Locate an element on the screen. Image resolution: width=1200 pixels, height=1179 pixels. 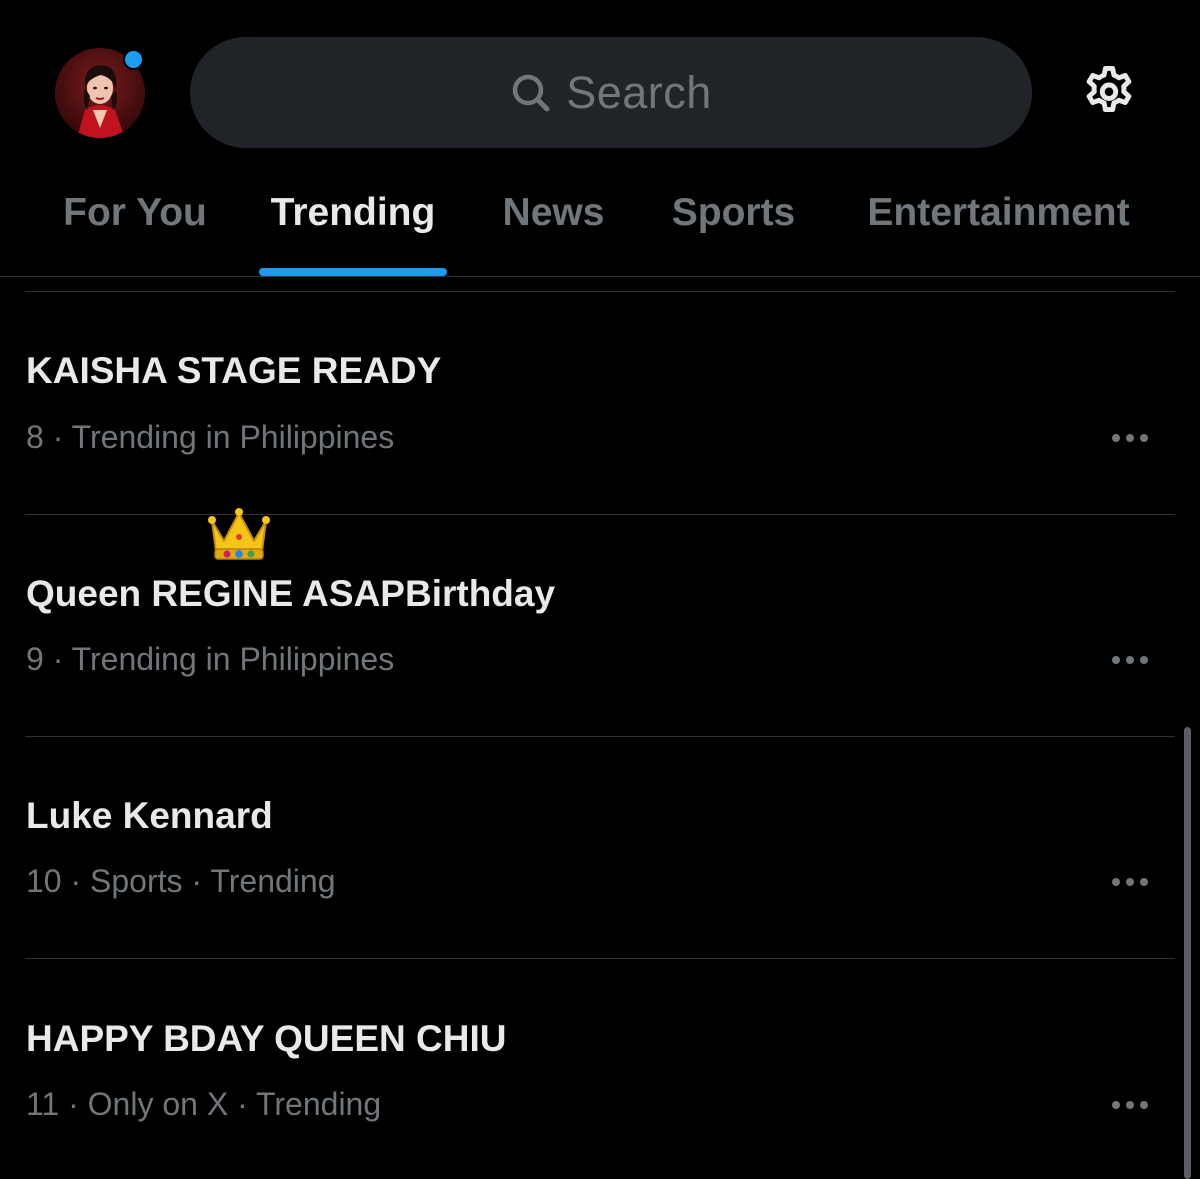
active-tab-indicator is located at coordinates (353, 272).